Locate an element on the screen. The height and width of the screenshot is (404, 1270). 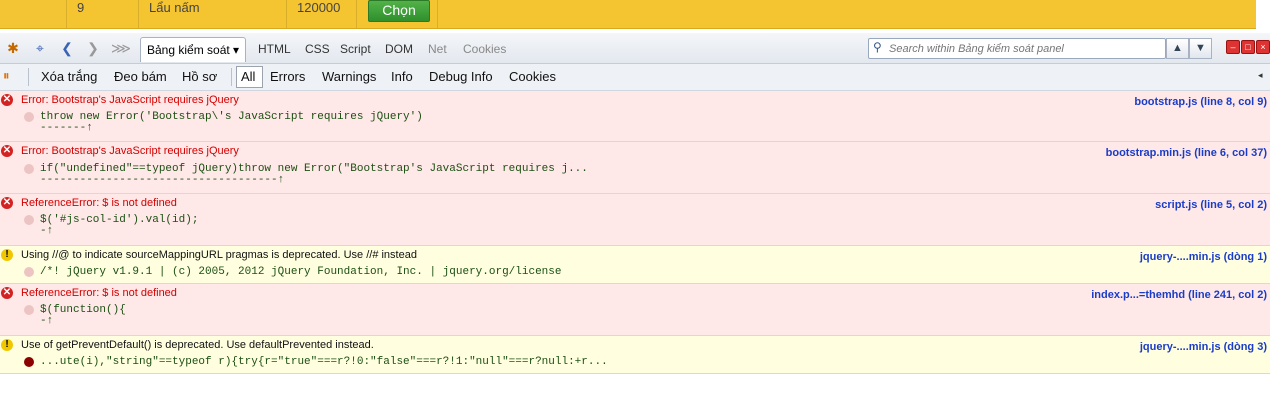
tab-cookies: Cookies is located at coordinates (484, 49).